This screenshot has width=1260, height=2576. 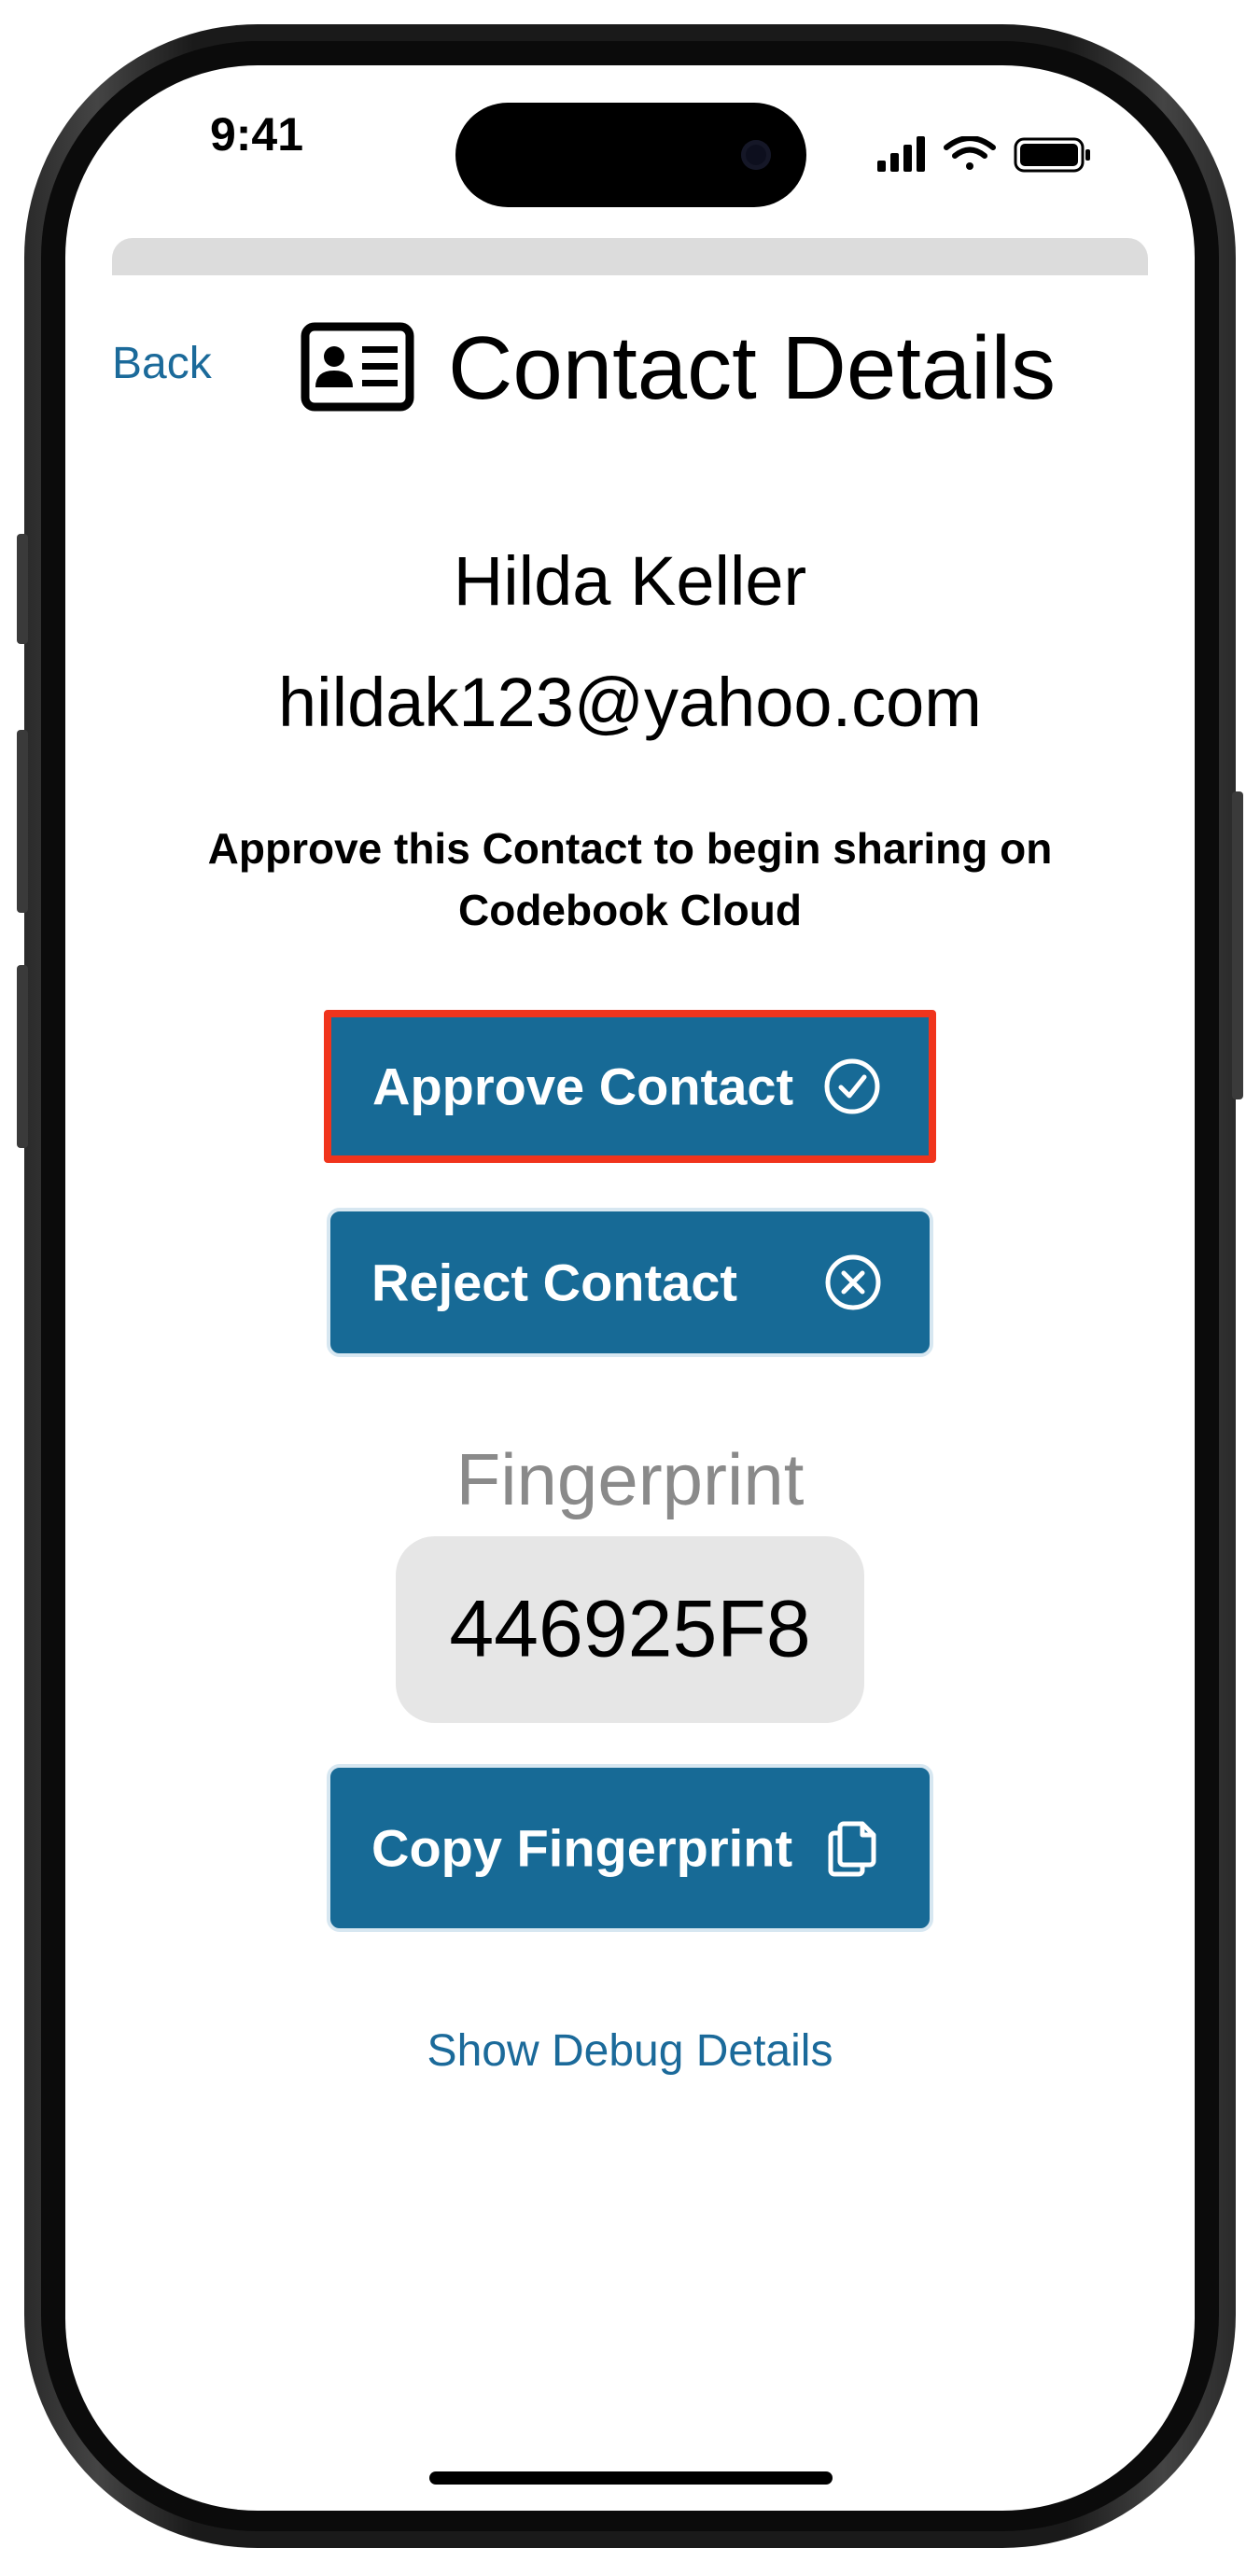 I want to click on contact-card-icon, so click(x=357, y=367).